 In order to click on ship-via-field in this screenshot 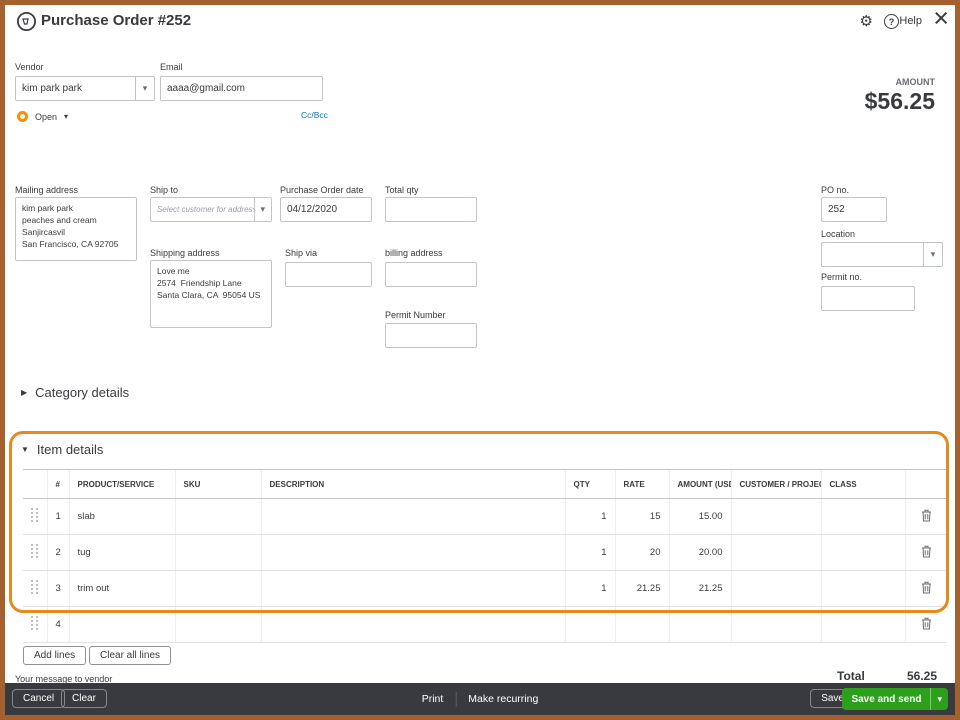, I will do `click(328, 274)`.